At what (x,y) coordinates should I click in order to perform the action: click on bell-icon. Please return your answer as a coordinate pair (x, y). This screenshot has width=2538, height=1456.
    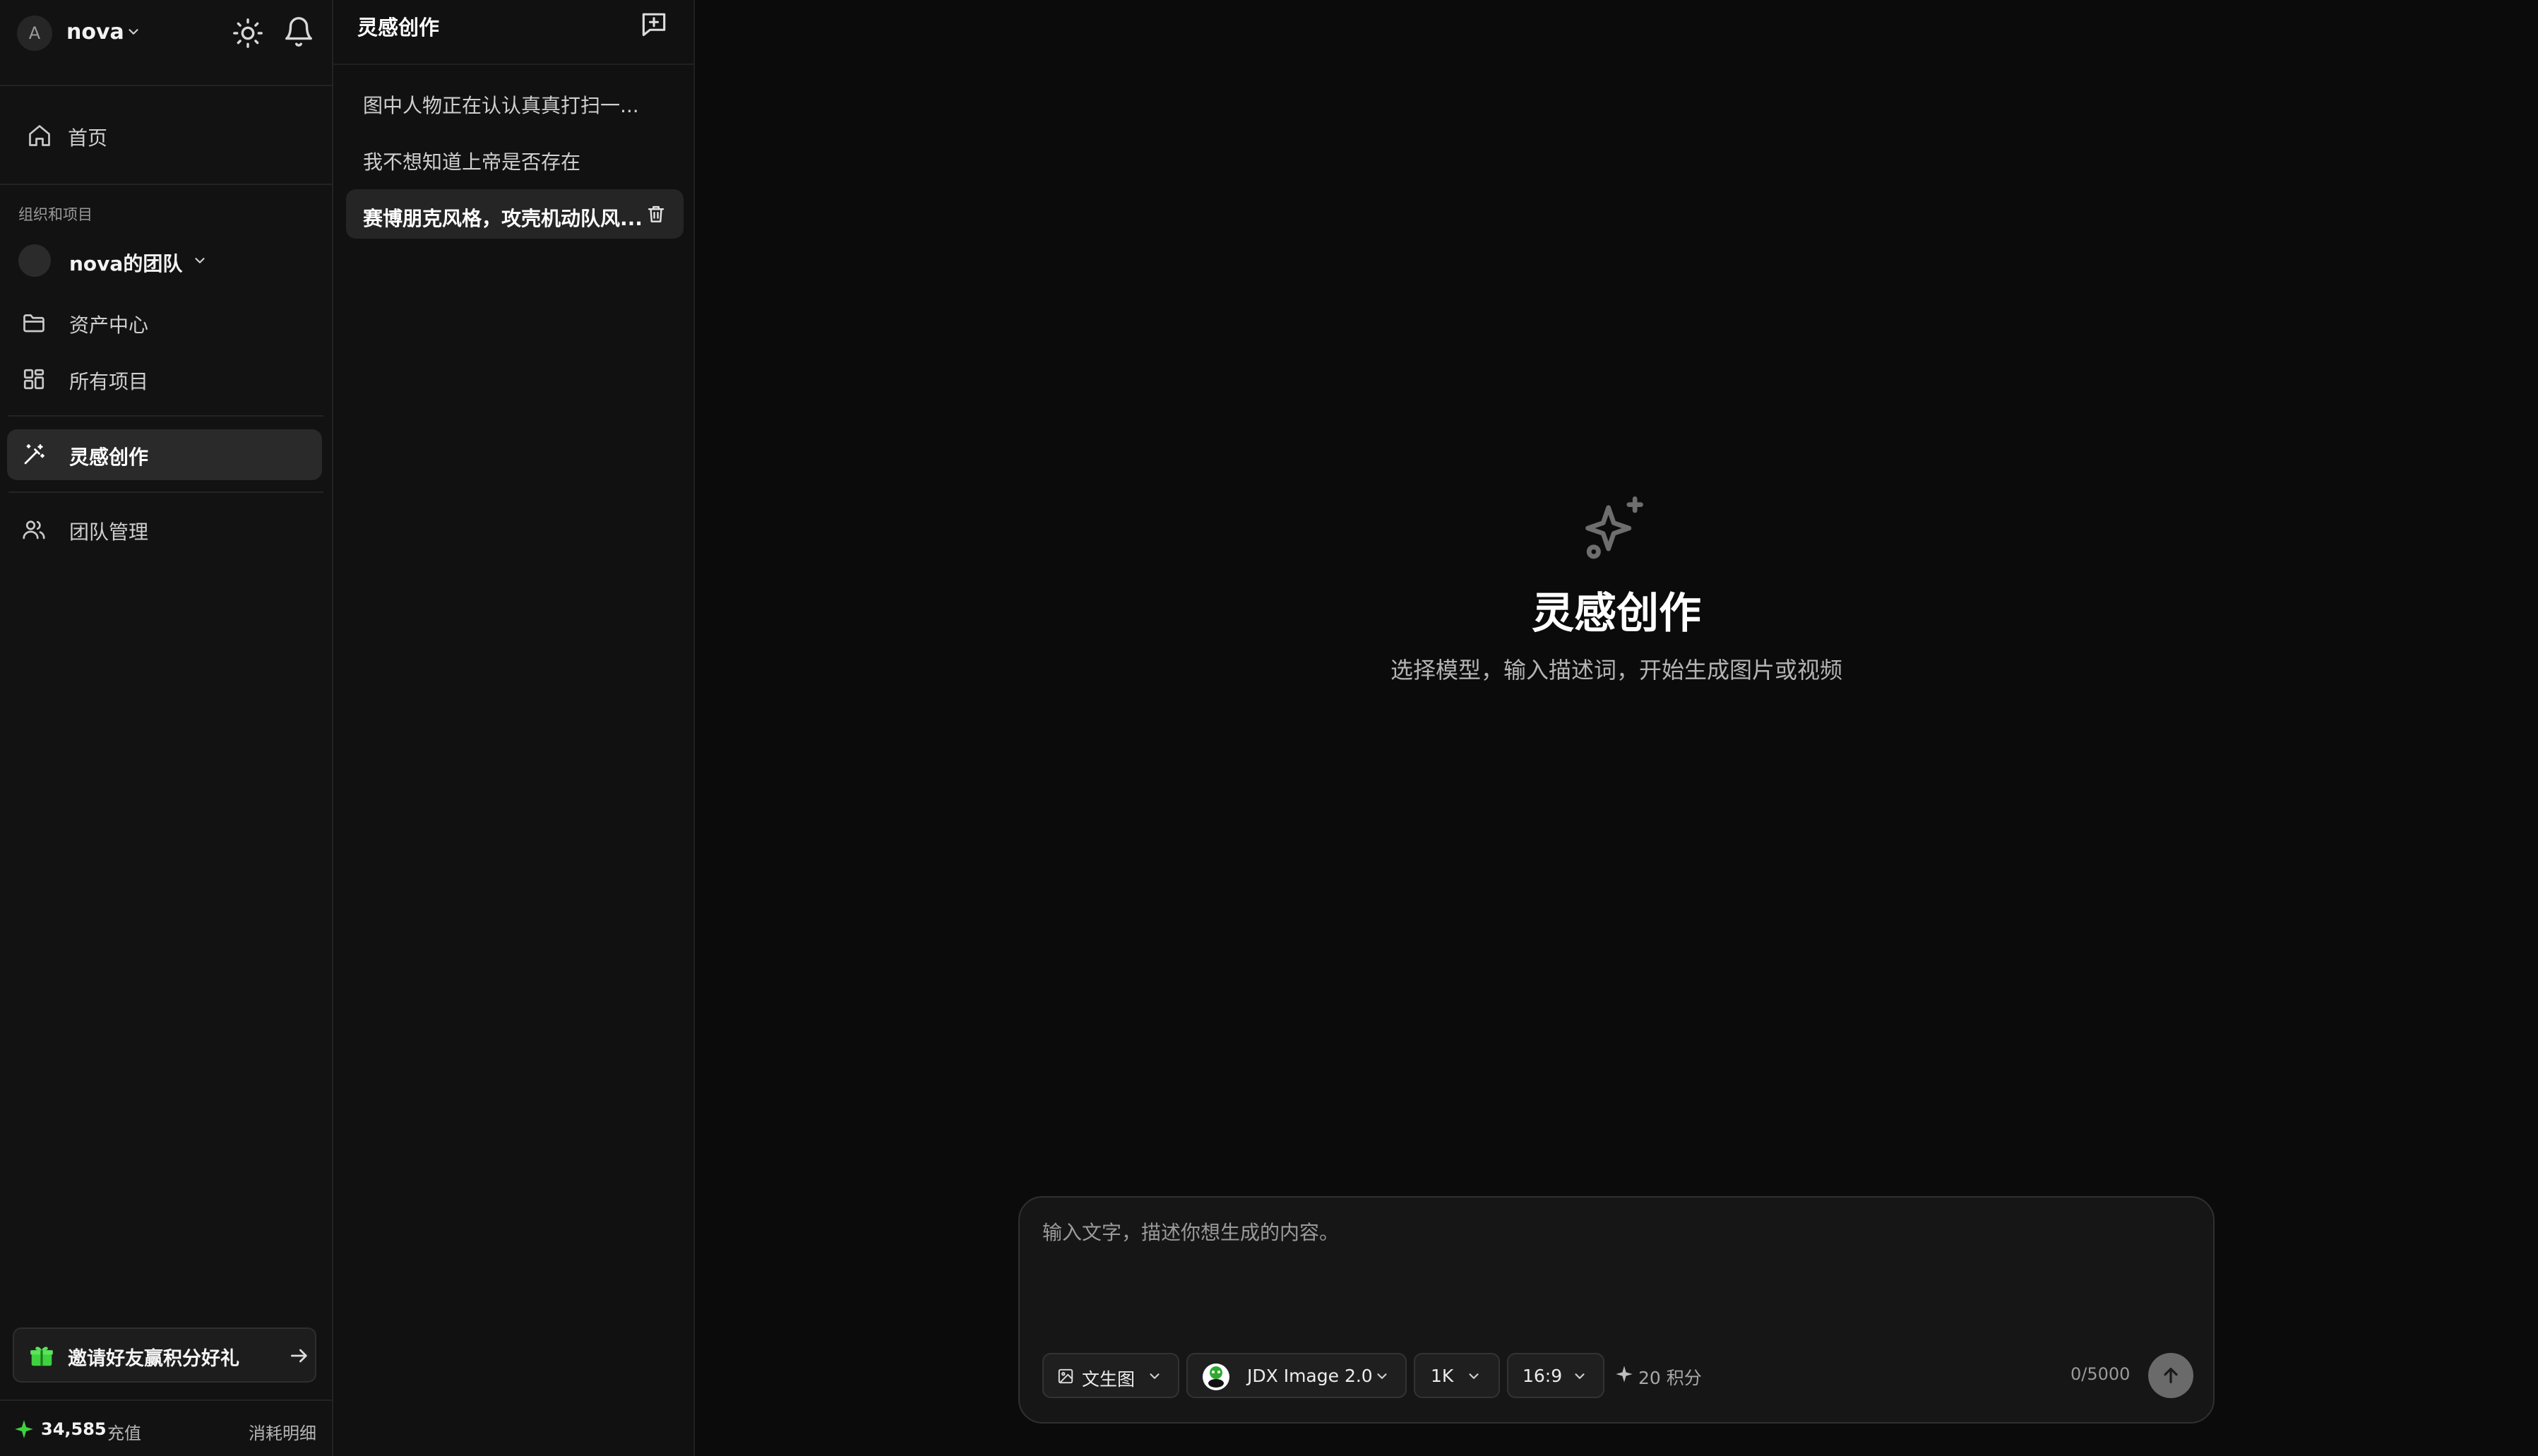
    Looking at the image, I should click on (298, 32).